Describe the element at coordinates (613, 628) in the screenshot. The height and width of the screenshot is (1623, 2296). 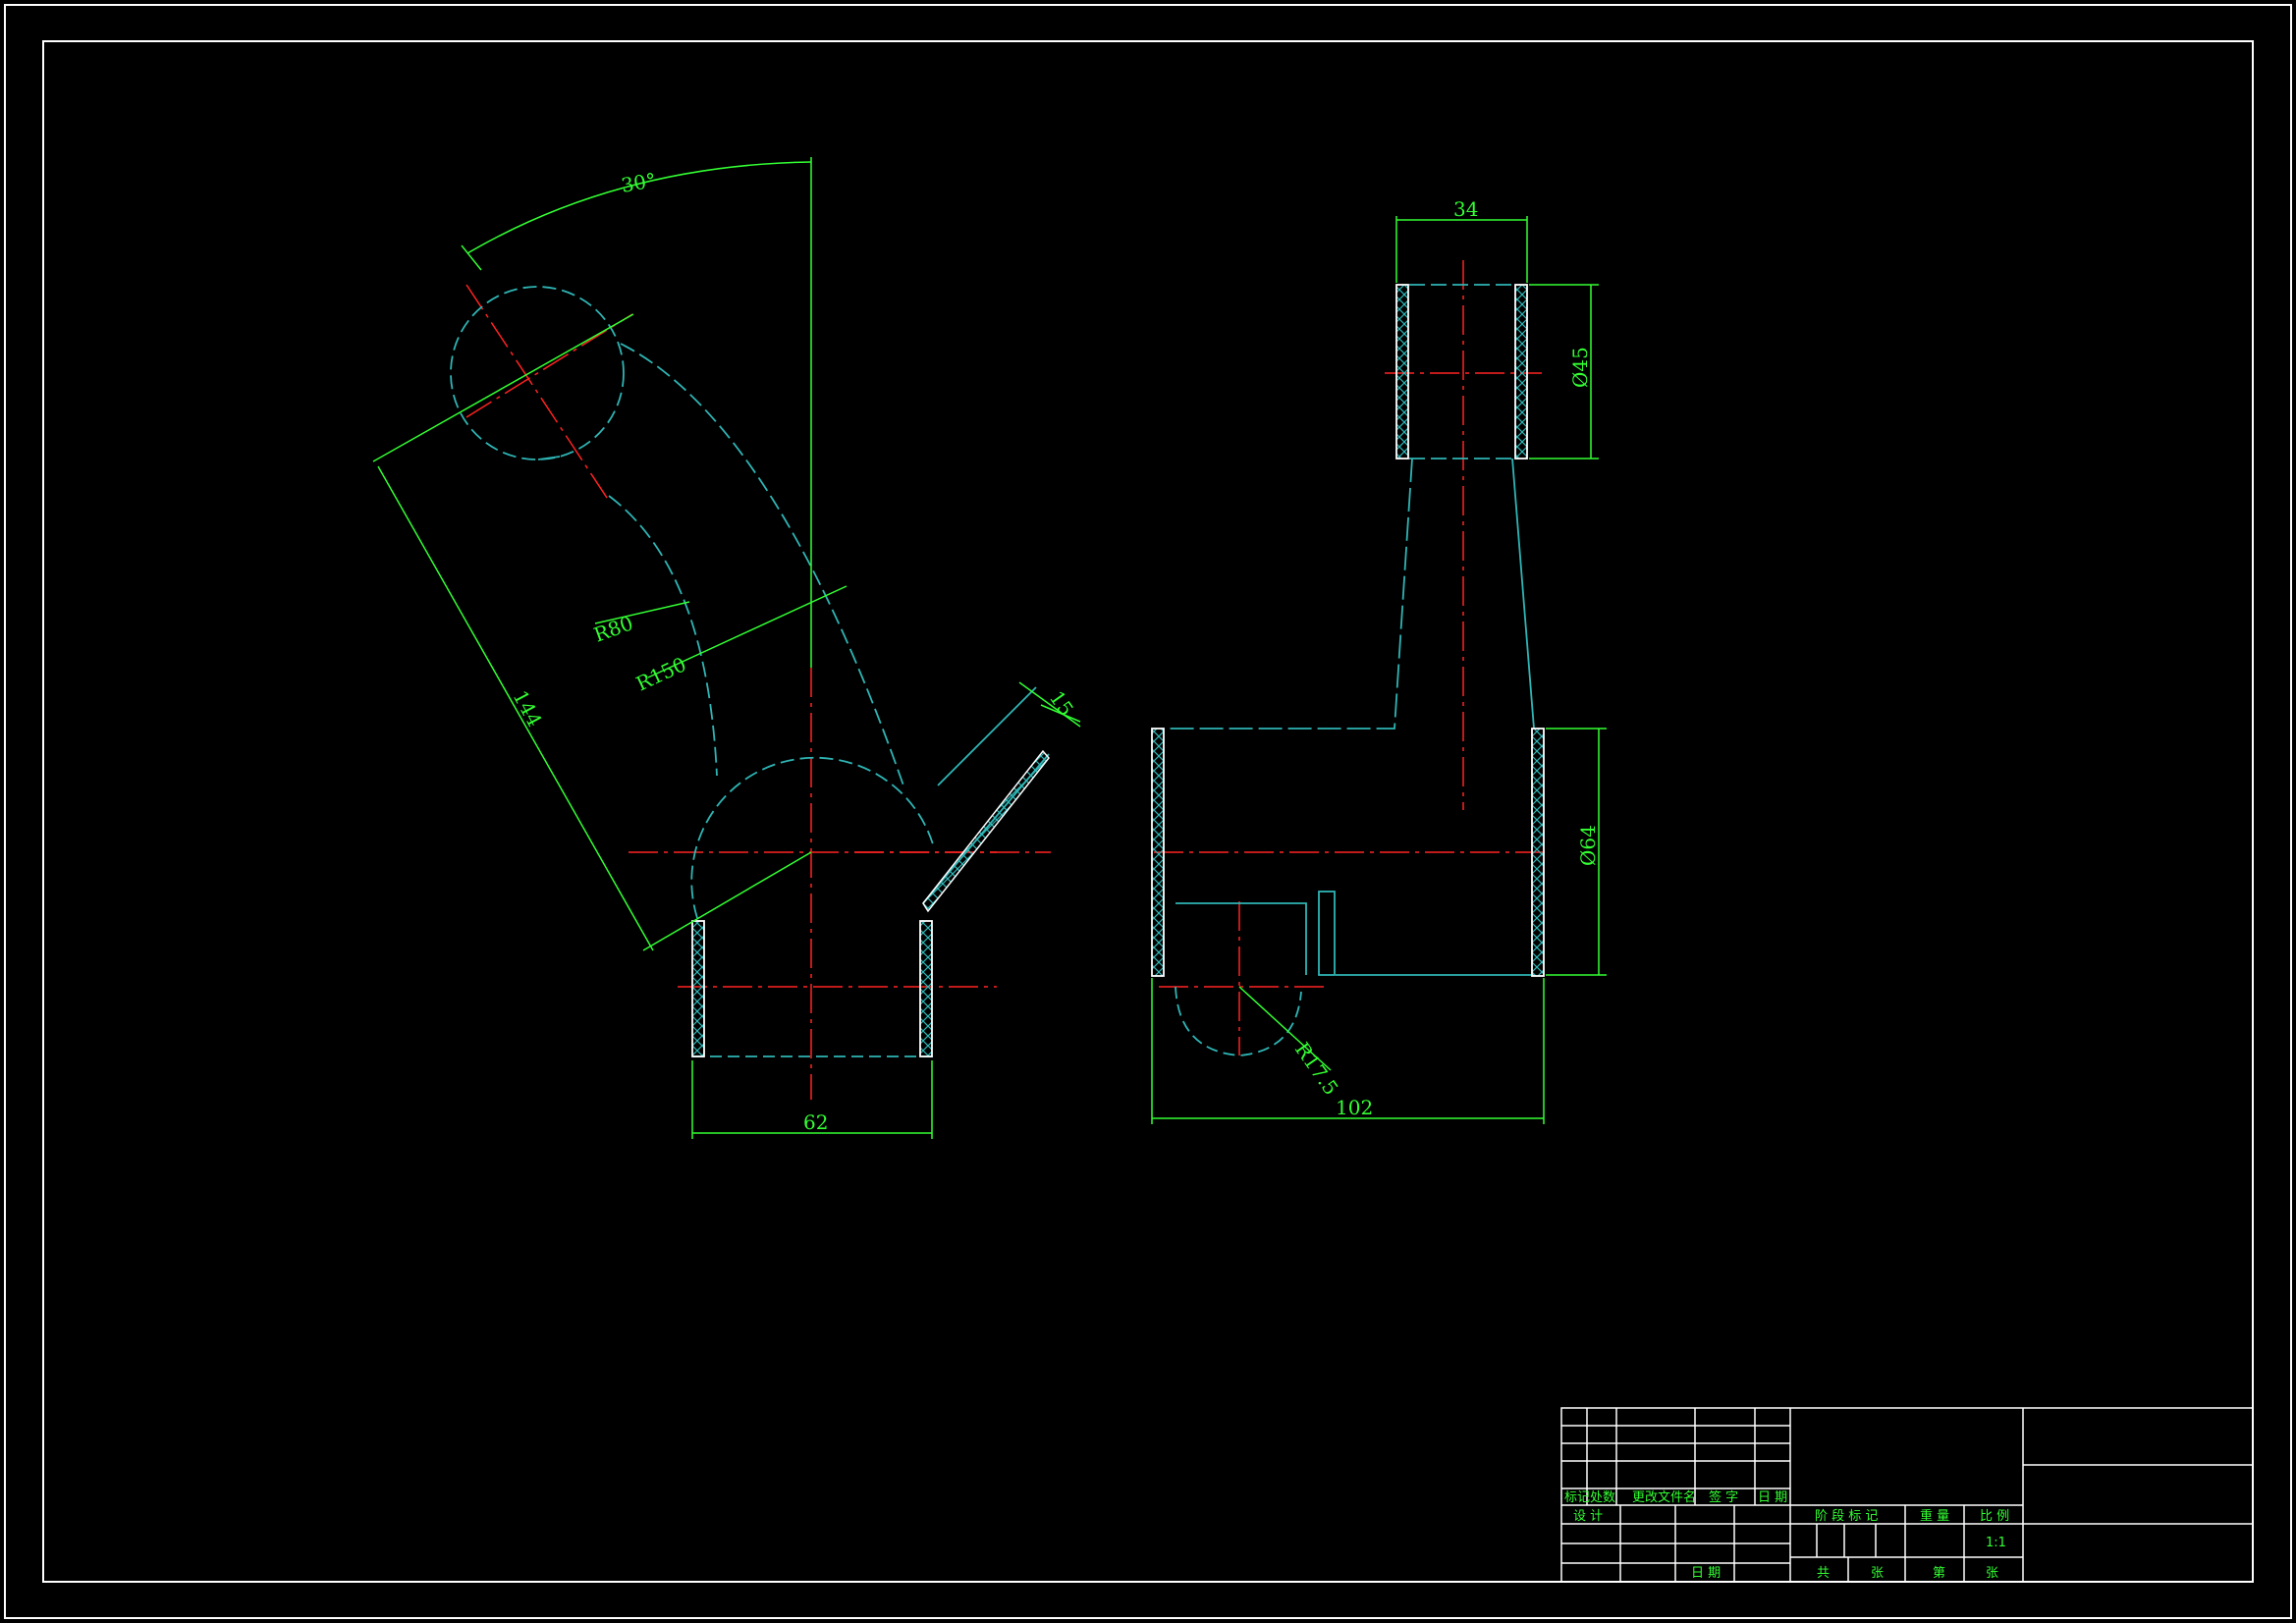
I see `dim-r80: R80` at that location.